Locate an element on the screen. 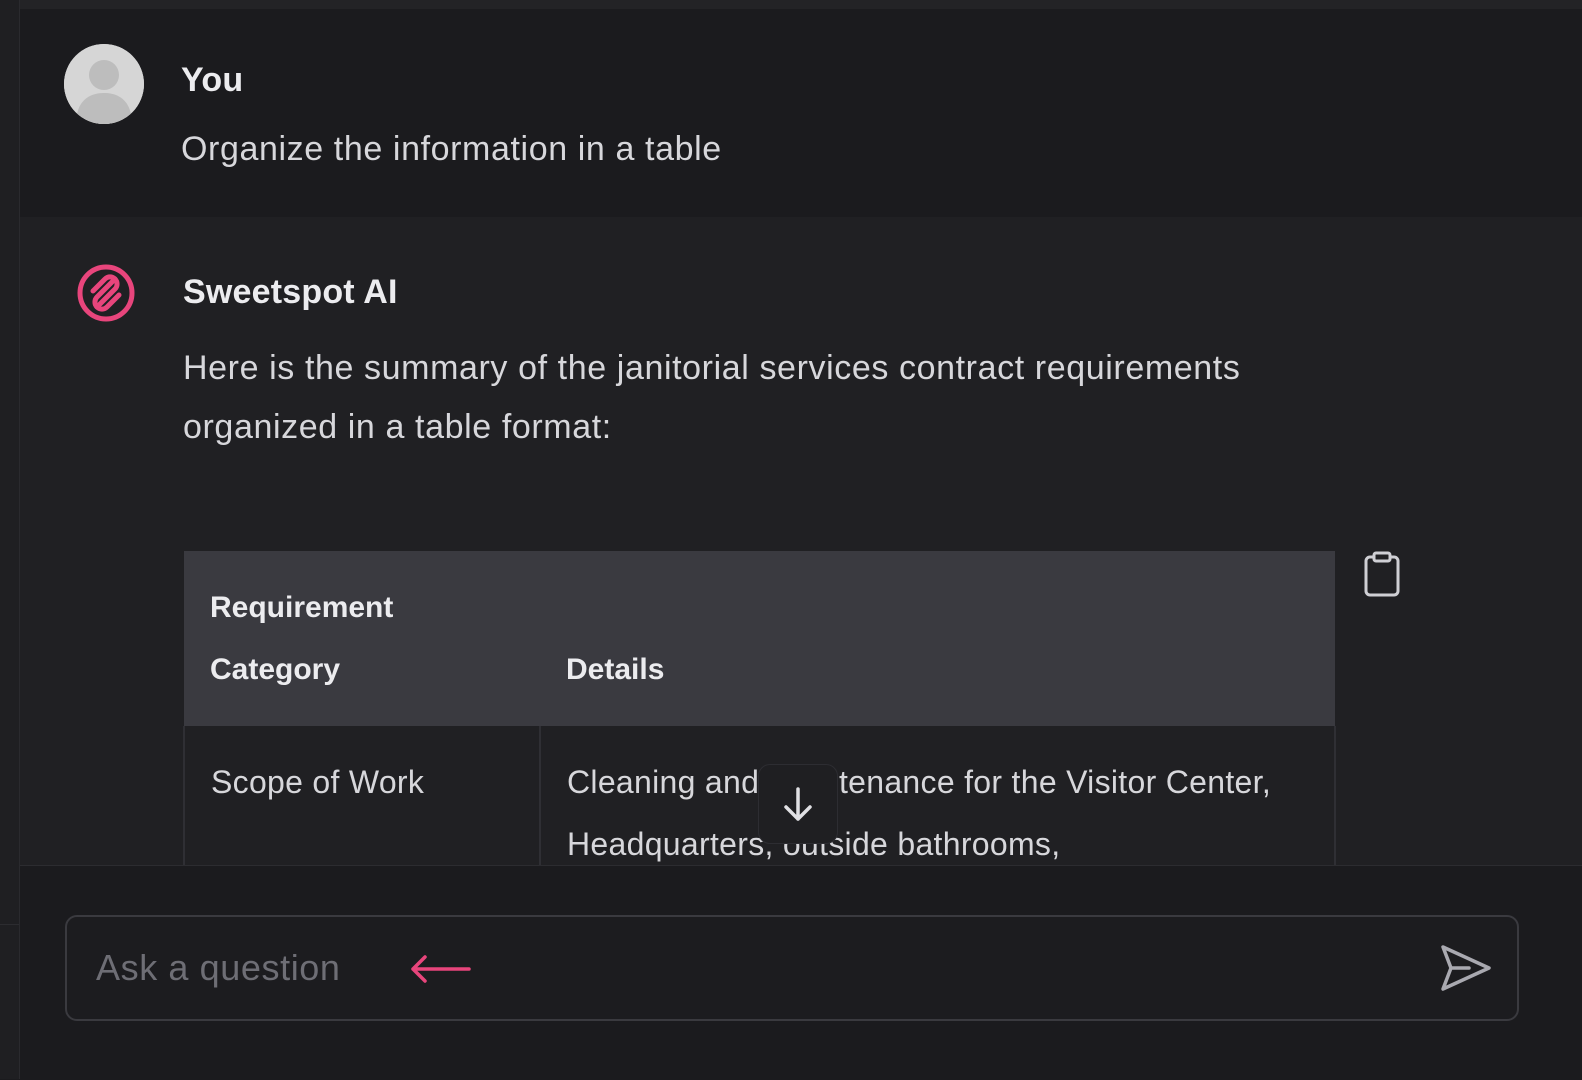 The image size is (1582, 1080). clipboard-icon is located at coordinates (1382, 575).